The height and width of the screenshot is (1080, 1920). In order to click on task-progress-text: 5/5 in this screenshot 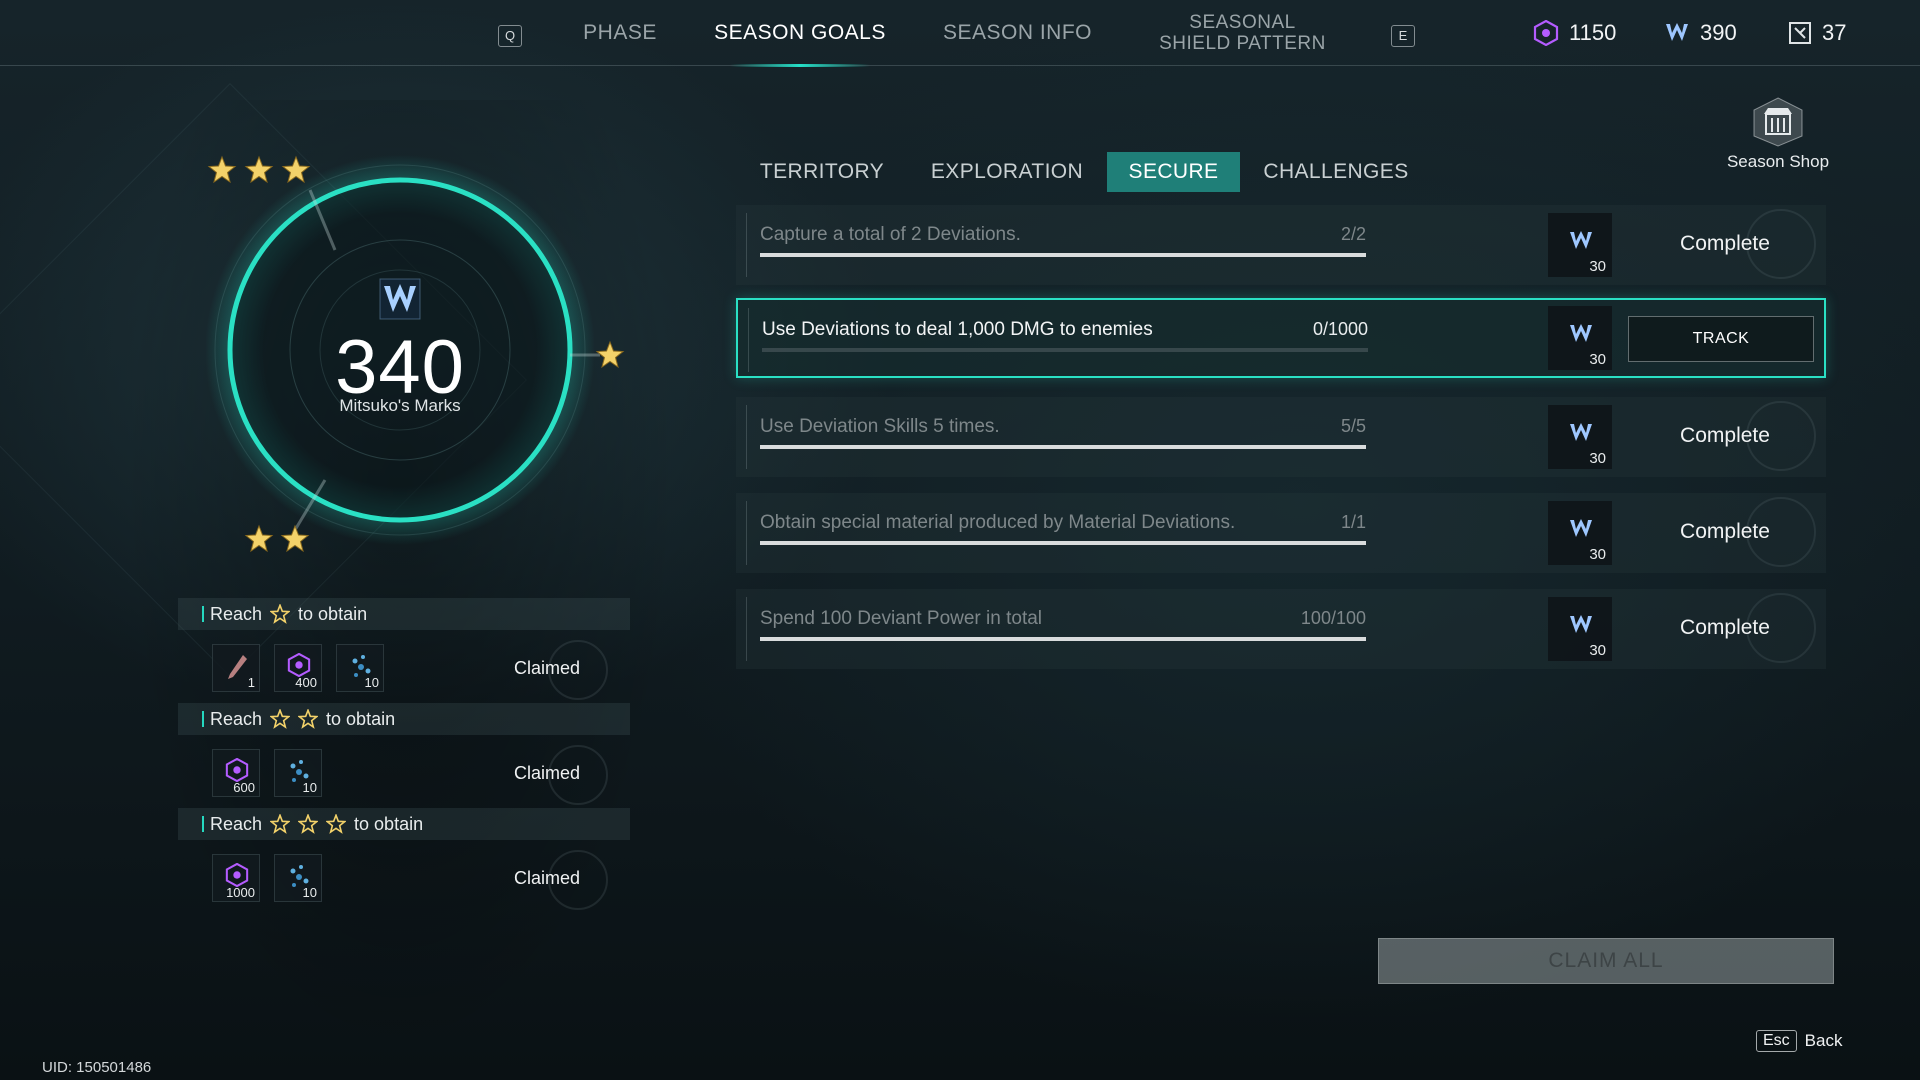, I will do `click(1353, 426)`.